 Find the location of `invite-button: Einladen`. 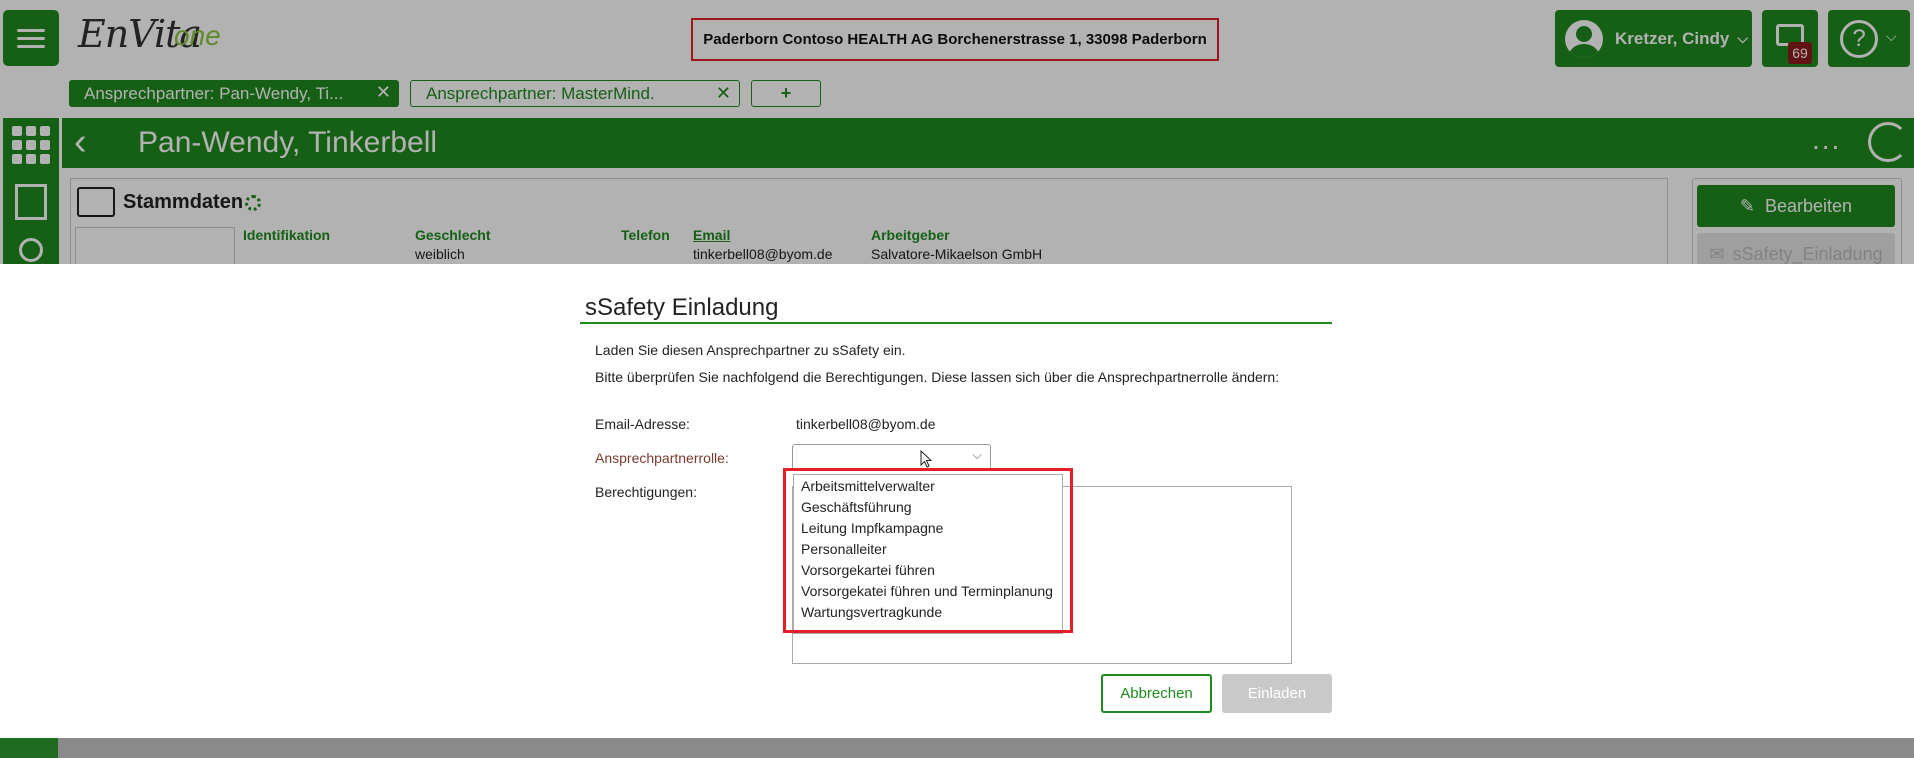

invite-button: Einladen is located at coordinates (1277, 693).